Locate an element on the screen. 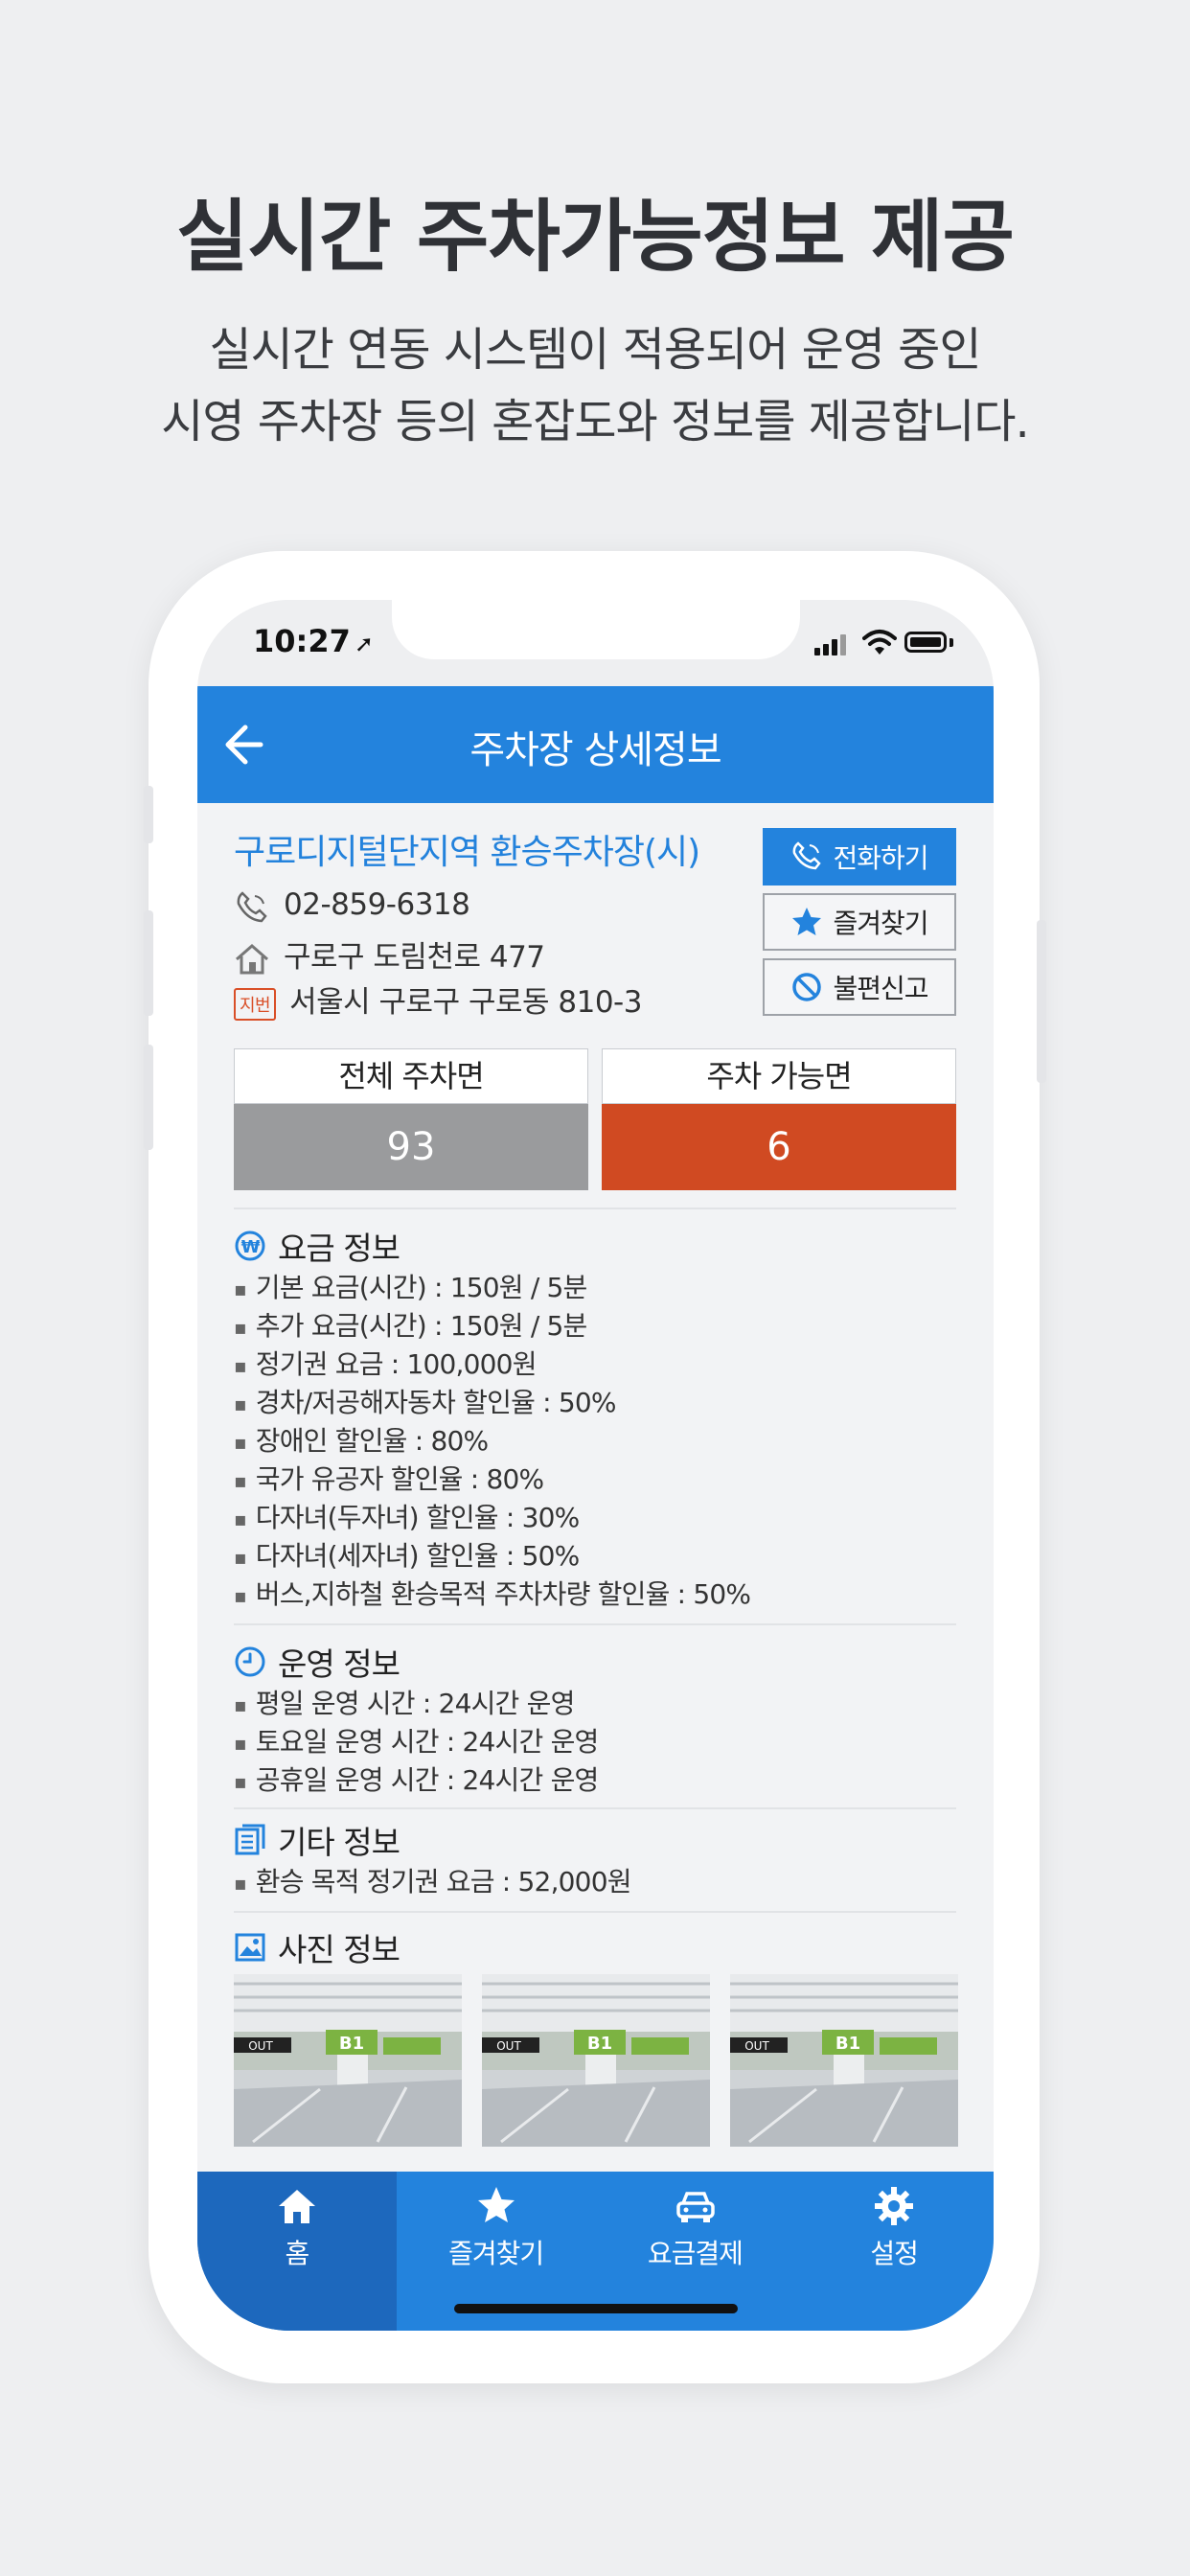 Image resolution: width=1190 pixels, height=2576 pixels. photo-info-title-text: 사진 정보 is located at coordinates (339, 1949).